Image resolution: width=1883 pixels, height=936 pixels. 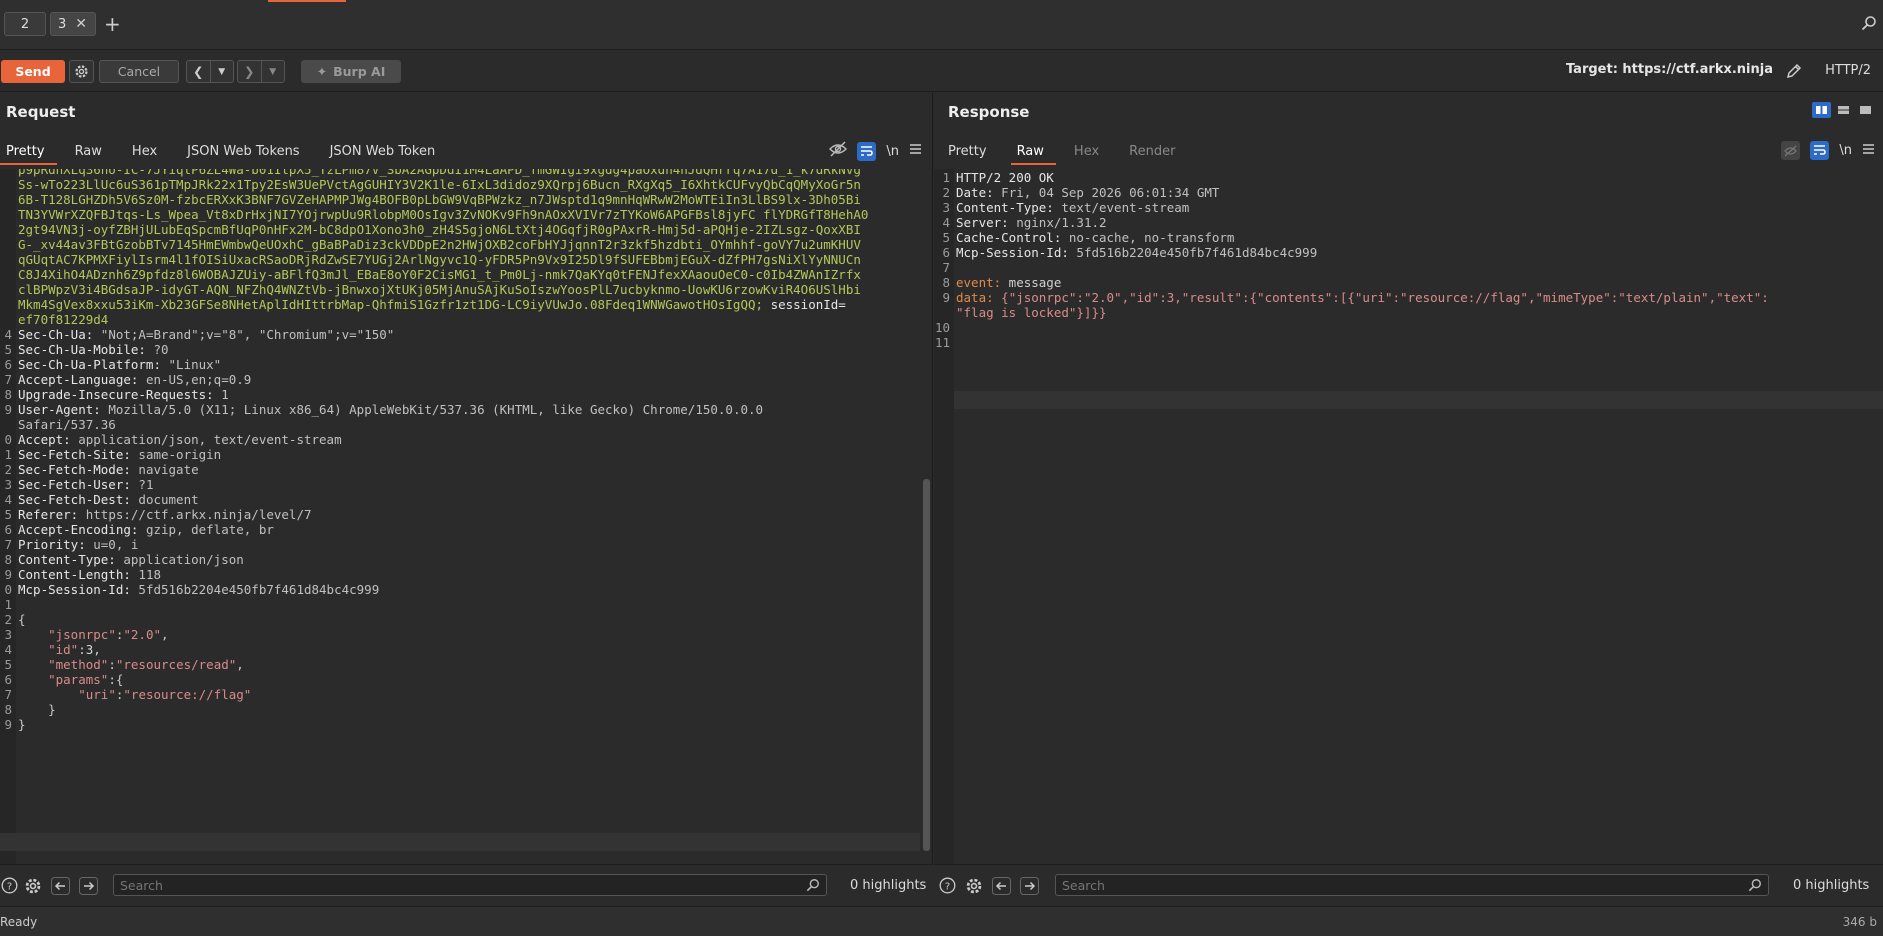 What do you see at coordinates (37, 709) in the screenshot?
I see `json-brace: }` at bounding box center [37, 709].